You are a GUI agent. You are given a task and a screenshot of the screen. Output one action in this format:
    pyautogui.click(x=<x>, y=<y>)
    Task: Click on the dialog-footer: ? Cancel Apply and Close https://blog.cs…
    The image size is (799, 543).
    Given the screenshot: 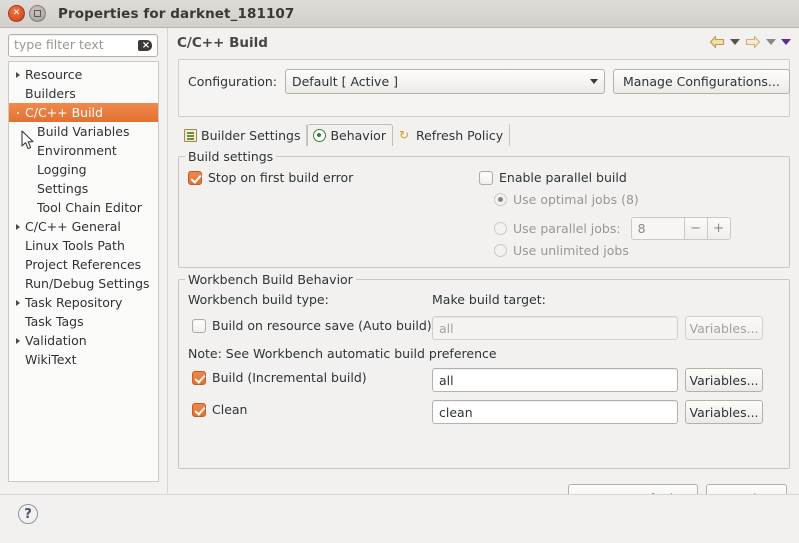 What is the action you would take?
    pyautogui.click(x=399, y=519)
    